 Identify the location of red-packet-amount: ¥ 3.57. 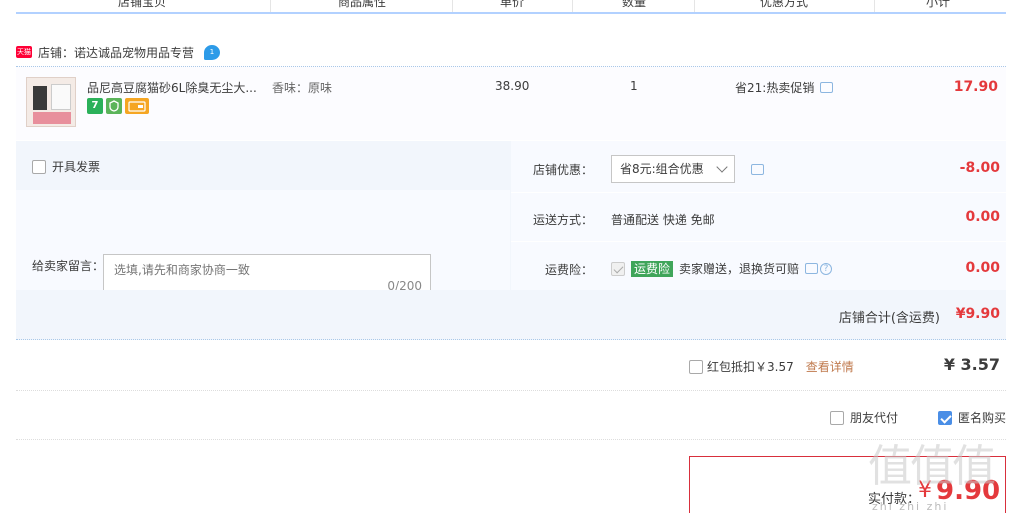
(971, 364).